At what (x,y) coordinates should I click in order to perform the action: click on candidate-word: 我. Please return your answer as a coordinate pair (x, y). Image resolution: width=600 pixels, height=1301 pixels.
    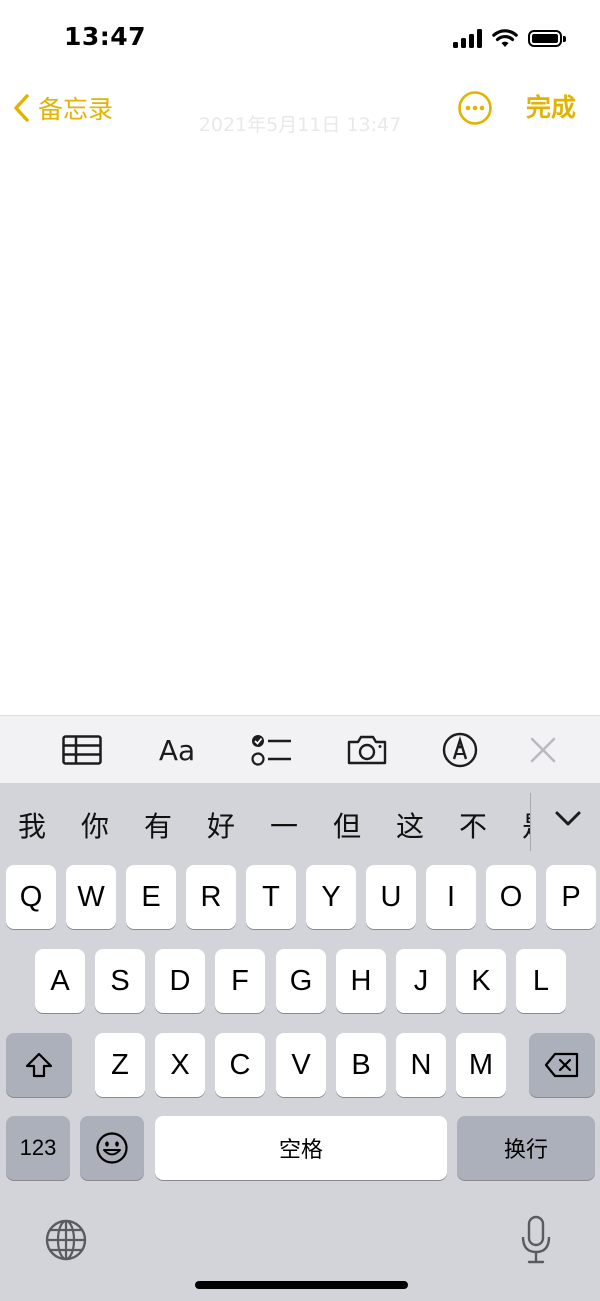
    Looking at the image, I should click on (32, 825).